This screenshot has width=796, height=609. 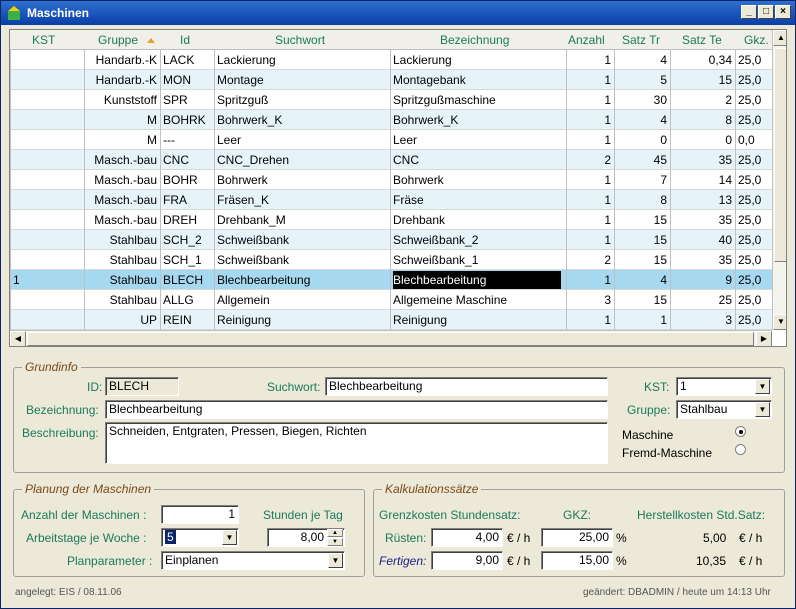 What do you see at coordinates (122, 320) in the screenshot?
I see `table-cell: UP` at bounding box center [122, 320].